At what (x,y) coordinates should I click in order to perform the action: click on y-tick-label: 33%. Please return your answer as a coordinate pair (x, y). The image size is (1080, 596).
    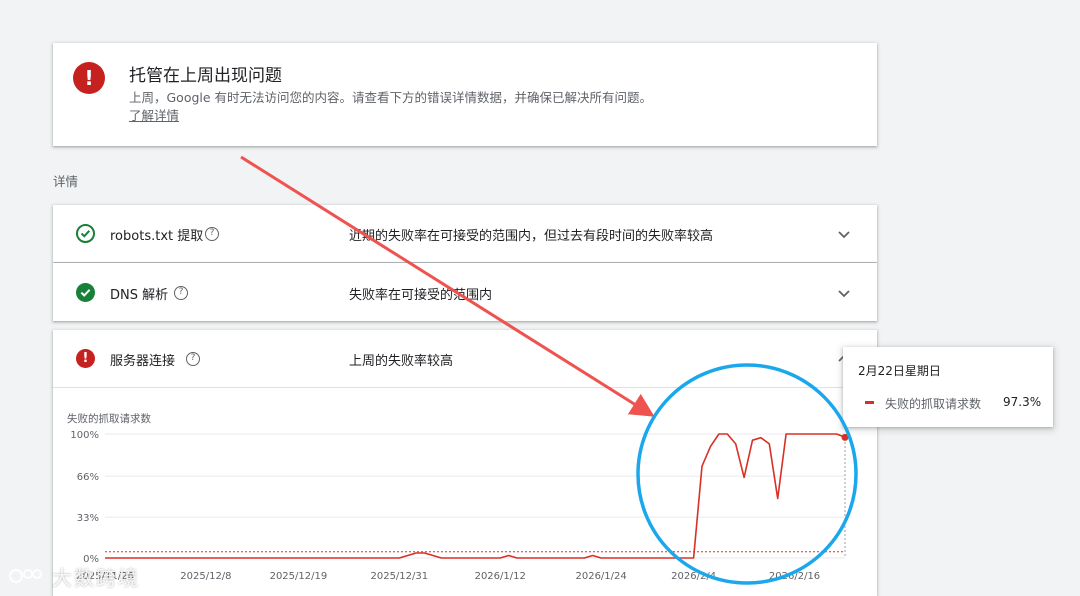
    Looking at the image, I should click on (88, 518).